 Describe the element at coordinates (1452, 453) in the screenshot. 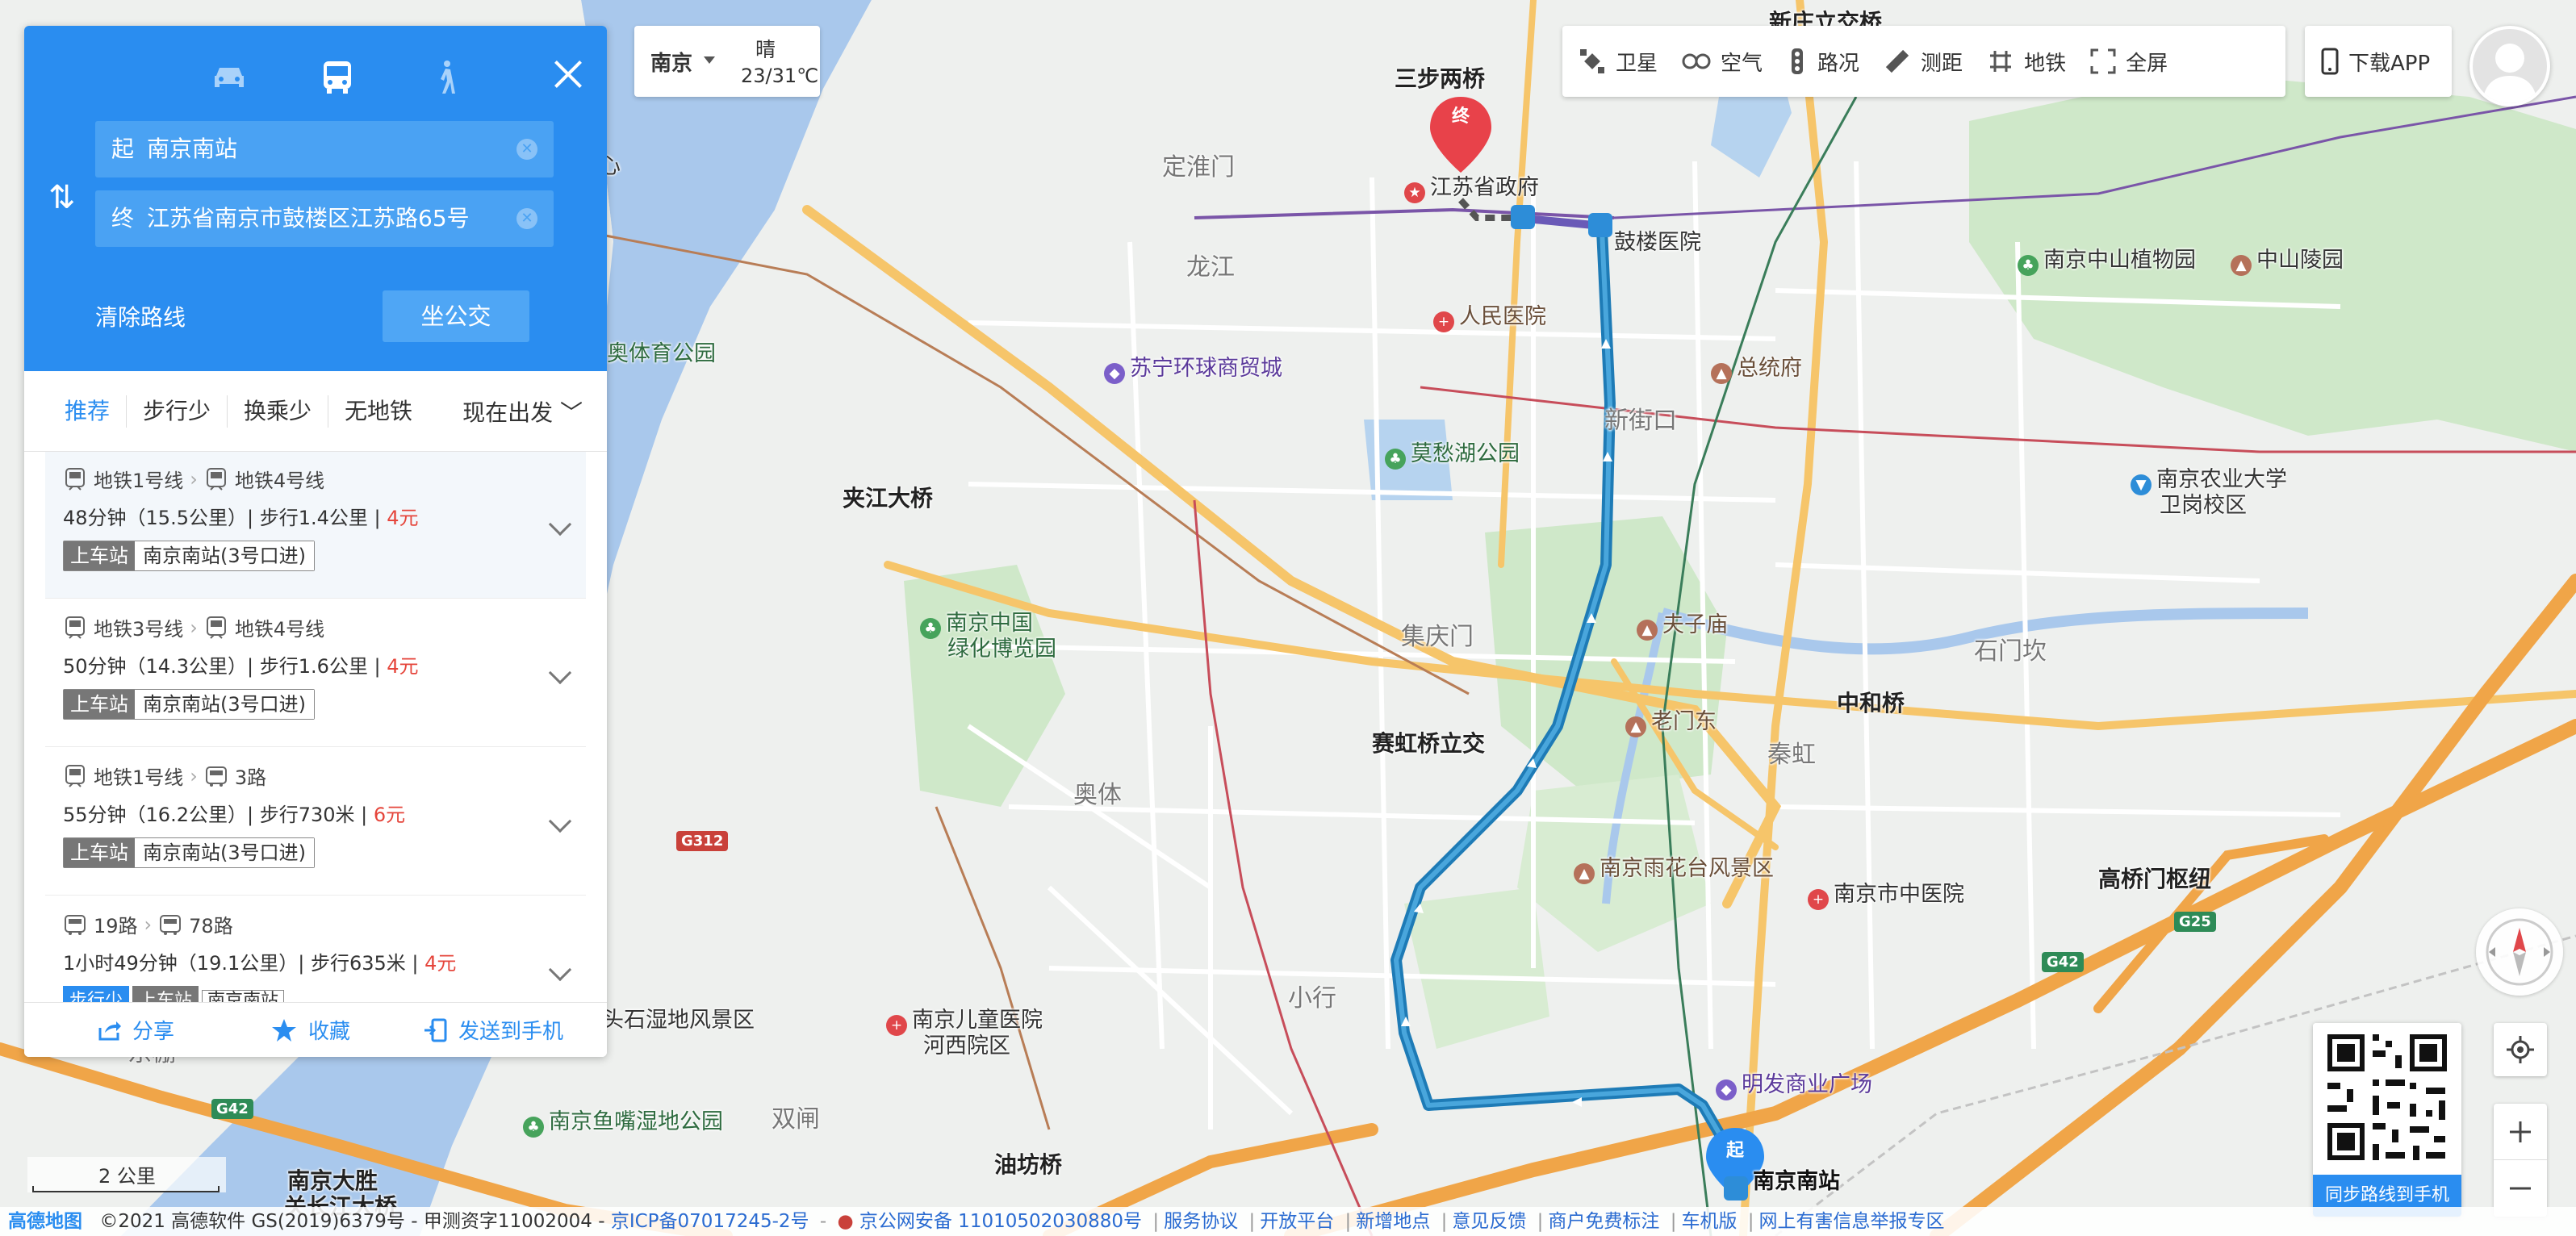

I see `poi-mochou: ♣ 莫愁湖公园` at that location.